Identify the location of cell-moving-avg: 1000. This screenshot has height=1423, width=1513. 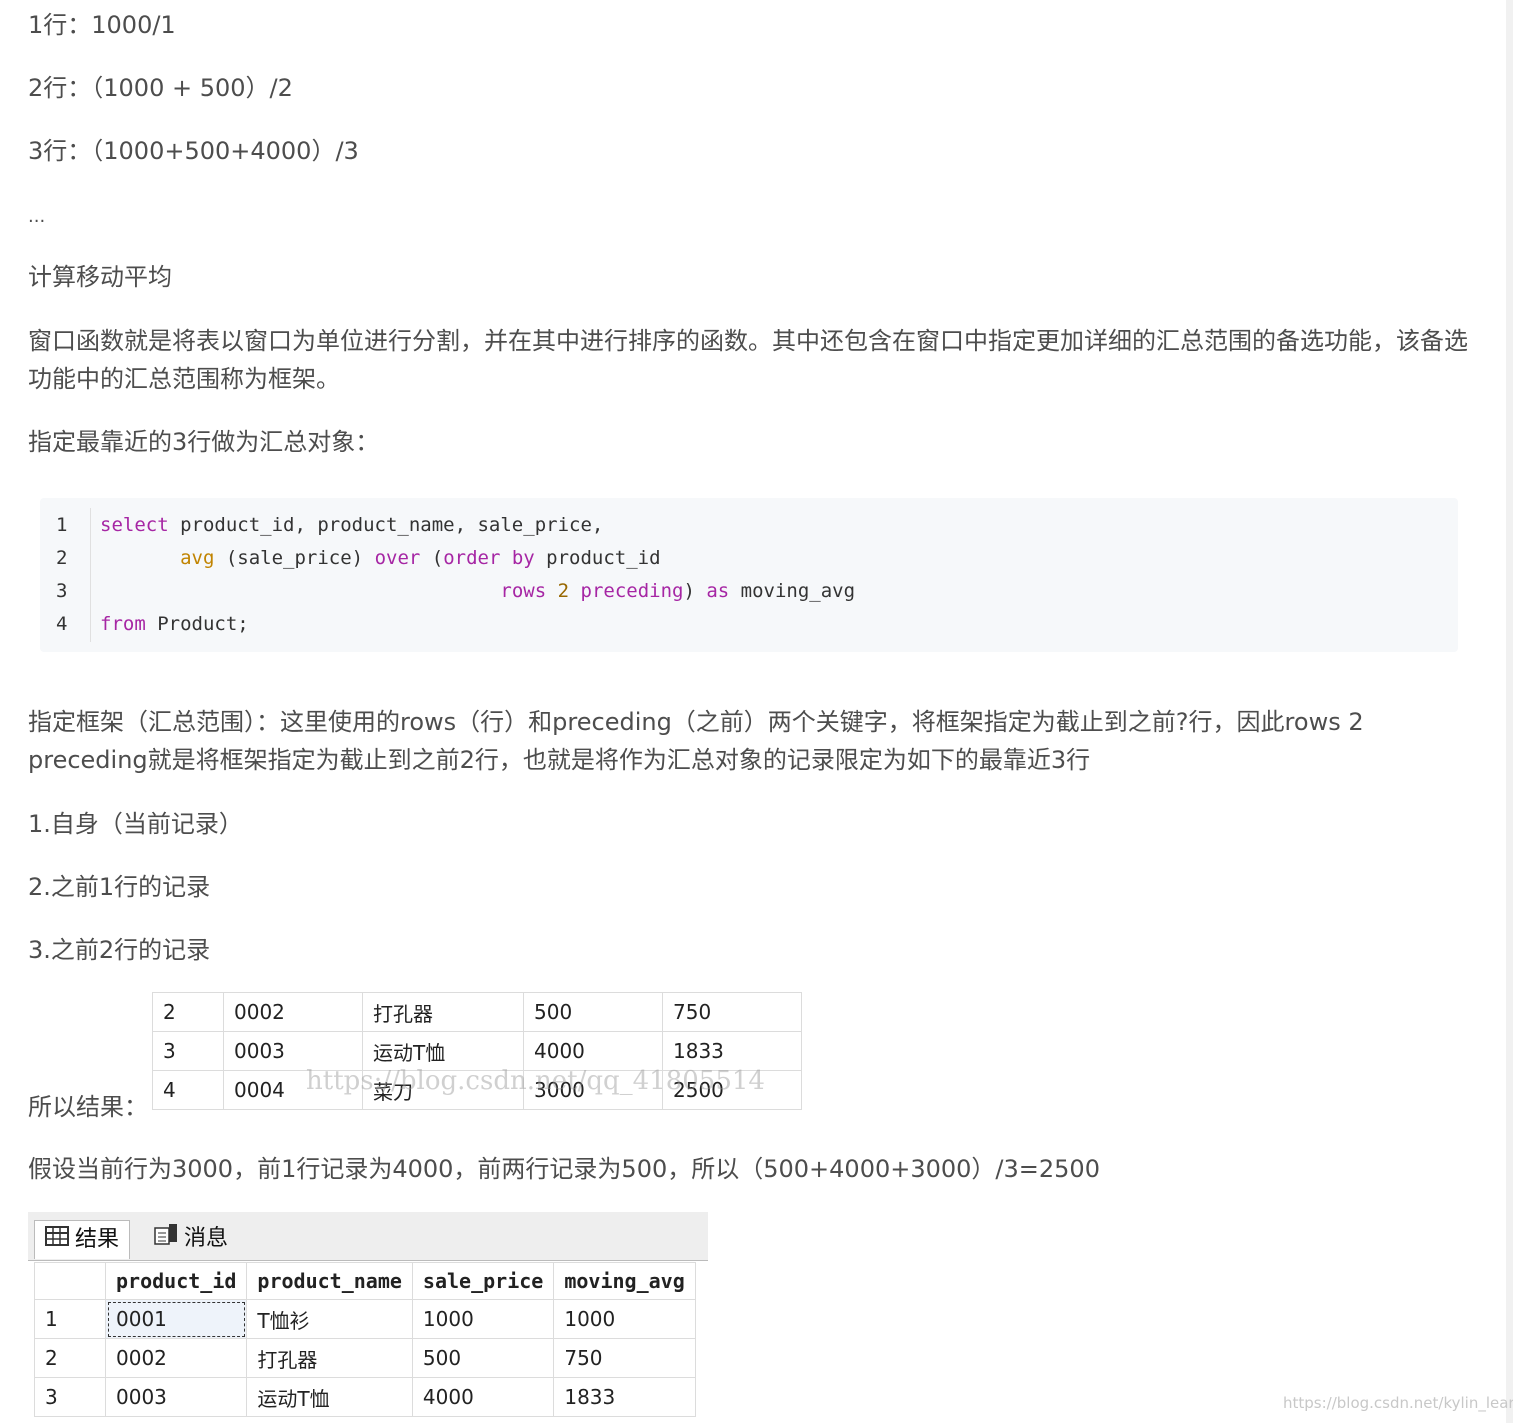
(624, 1319).